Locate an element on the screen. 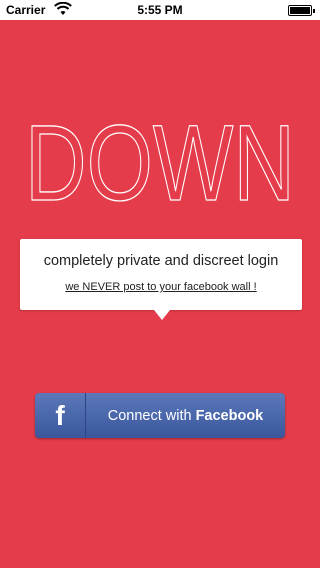  facebook-button-brand: Facebook is located at coordinates (229, 415).